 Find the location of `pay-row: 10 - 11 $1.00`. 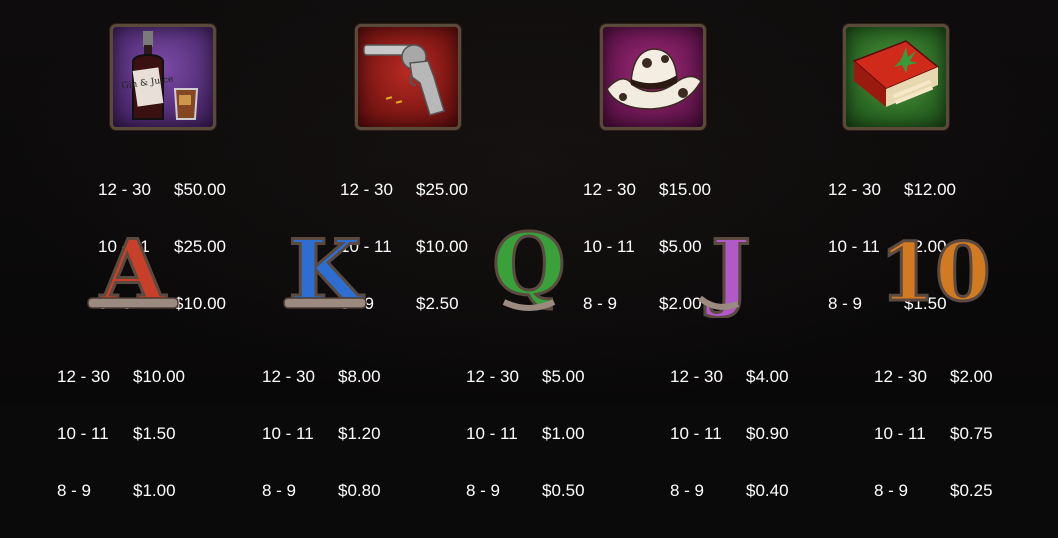

pay-row: 10 - 11 $1.00 is located at coordinates (525, 433).